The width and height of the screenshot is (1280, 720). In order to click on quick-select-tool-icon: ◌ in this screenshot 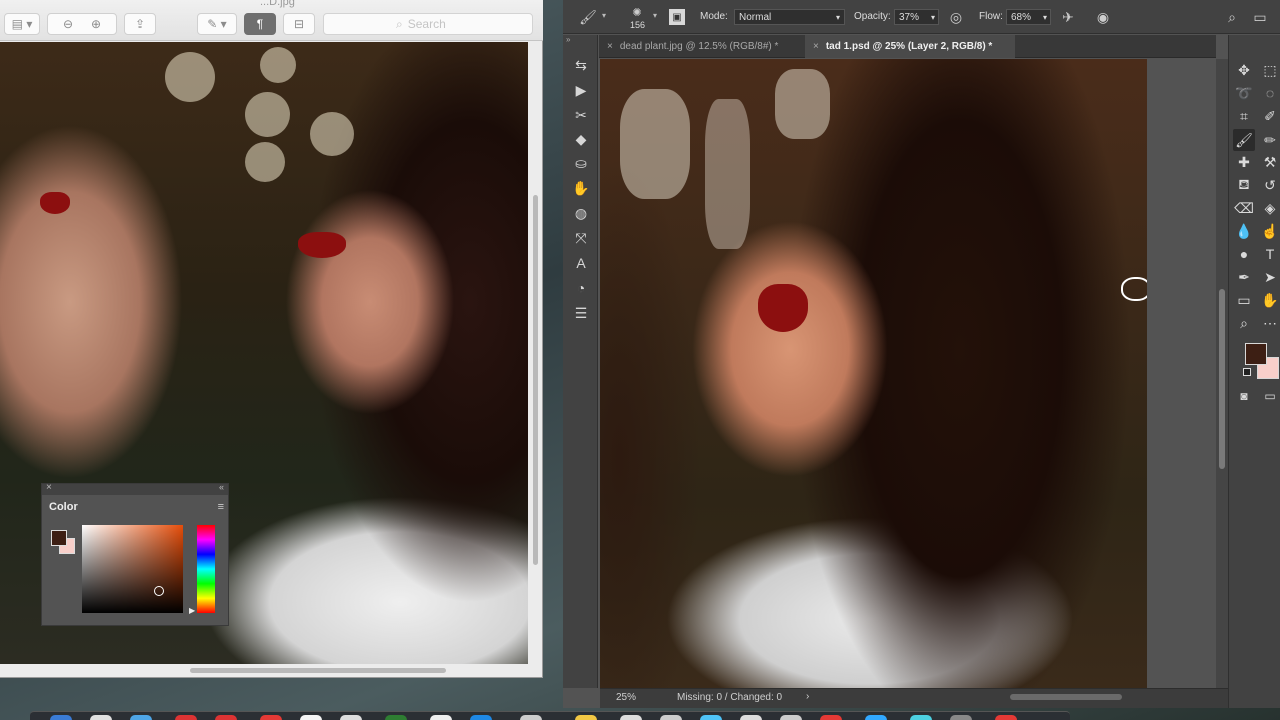, I will do `click(1269, 93)`.